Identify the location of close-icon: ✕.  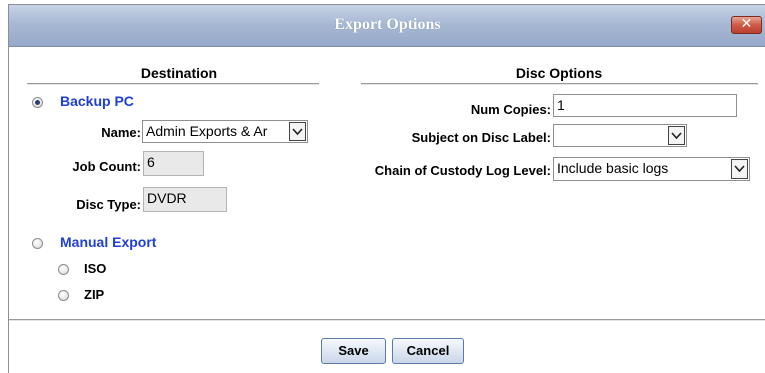
(746, 24).